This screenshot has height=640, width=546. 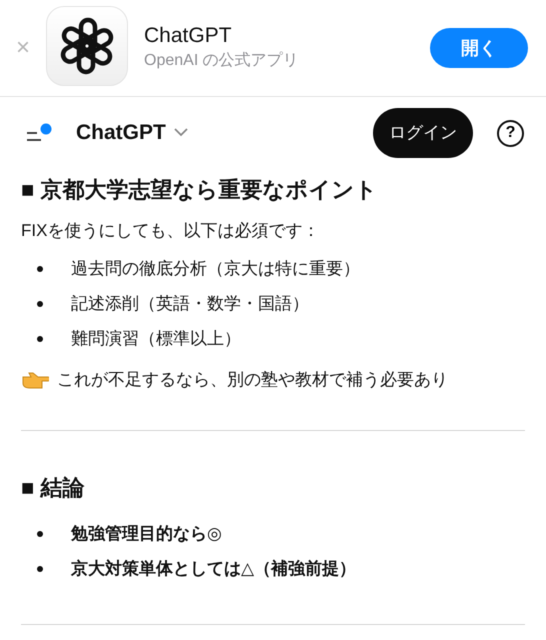 What do you see at coordinates (156, 339) in the screenshot?
I see `list-item: 難問演習（標準以上）` at bounding box center [156, 339].